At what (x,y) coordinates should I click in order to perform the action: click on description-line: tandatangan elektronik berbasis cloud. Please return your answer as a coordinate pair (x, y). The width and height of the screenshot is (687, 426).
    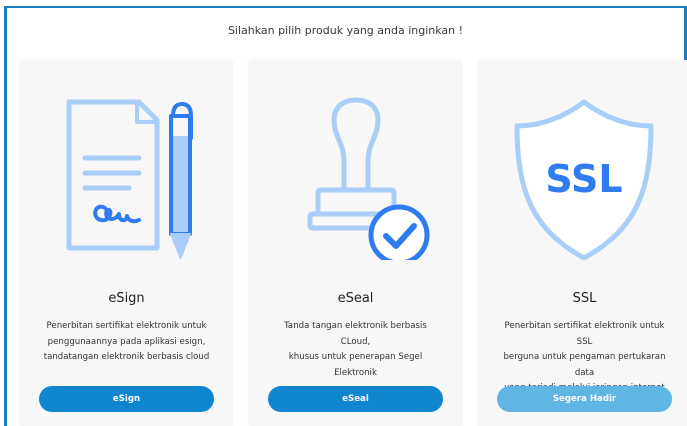
    Looking at the image, I should click on (126, 357).